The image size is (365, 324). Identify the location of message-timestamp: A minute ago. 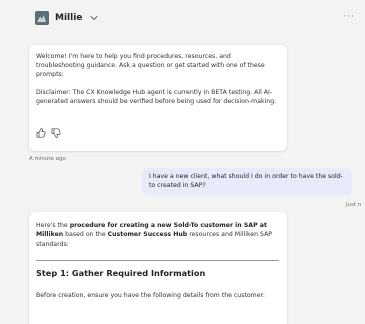
(47, 159).